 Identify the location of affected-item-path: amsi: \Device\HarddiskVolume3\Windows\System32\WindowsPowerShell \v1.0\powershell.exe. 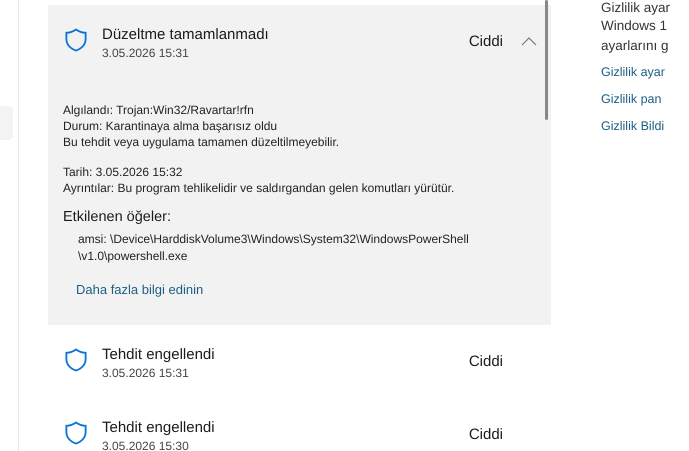
(274, 248).